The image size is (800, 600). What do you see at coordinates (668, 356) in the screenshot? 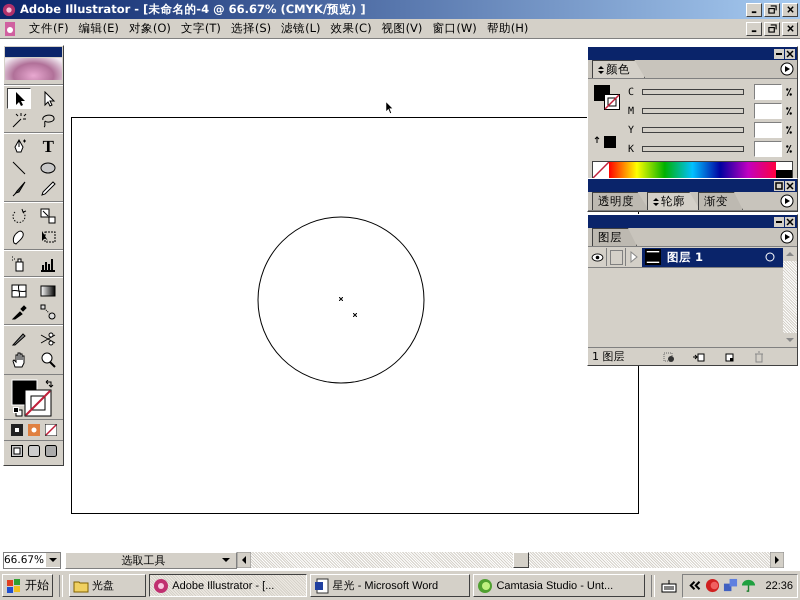
I see `make-clipping-mask-icon` at bounding box center [668, 356].